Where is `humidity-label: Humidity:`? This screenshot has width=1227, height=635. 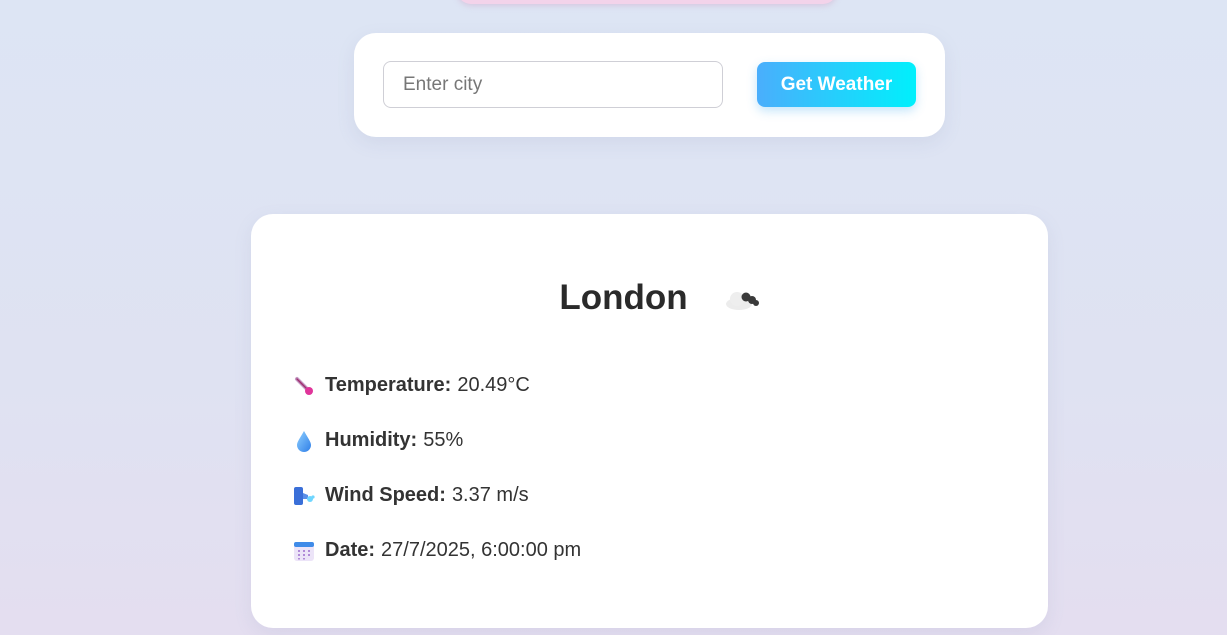
humidity-label: Humidity: is located at coordinates (371, 440).